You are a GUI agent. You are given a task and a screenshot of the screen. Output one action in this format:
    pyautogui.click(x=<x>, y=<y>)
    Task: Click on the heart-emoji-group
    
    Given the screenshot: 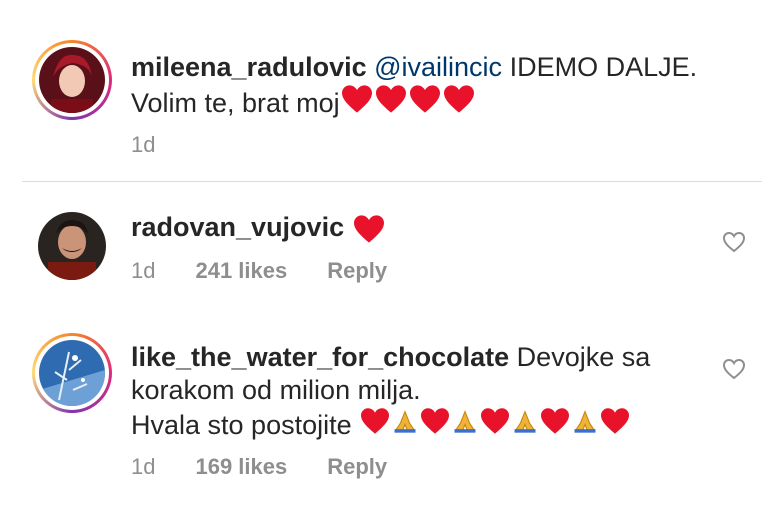 What is the action you would take?
    pyautogui.click(x=408, y=103)
    